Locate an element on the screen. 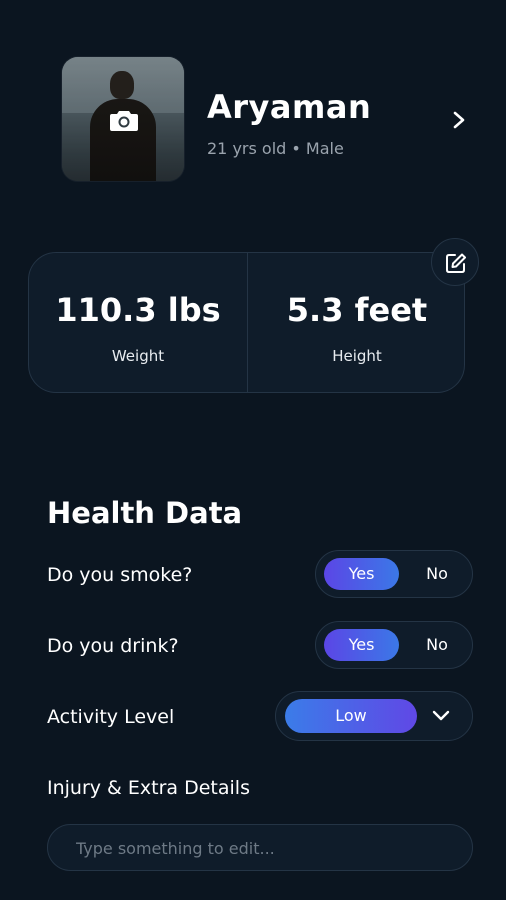 The image size is (506, 900). body-stats-card: 110.3 lbs Weight 5.3 feet Height is located at coordinates (246, 322).